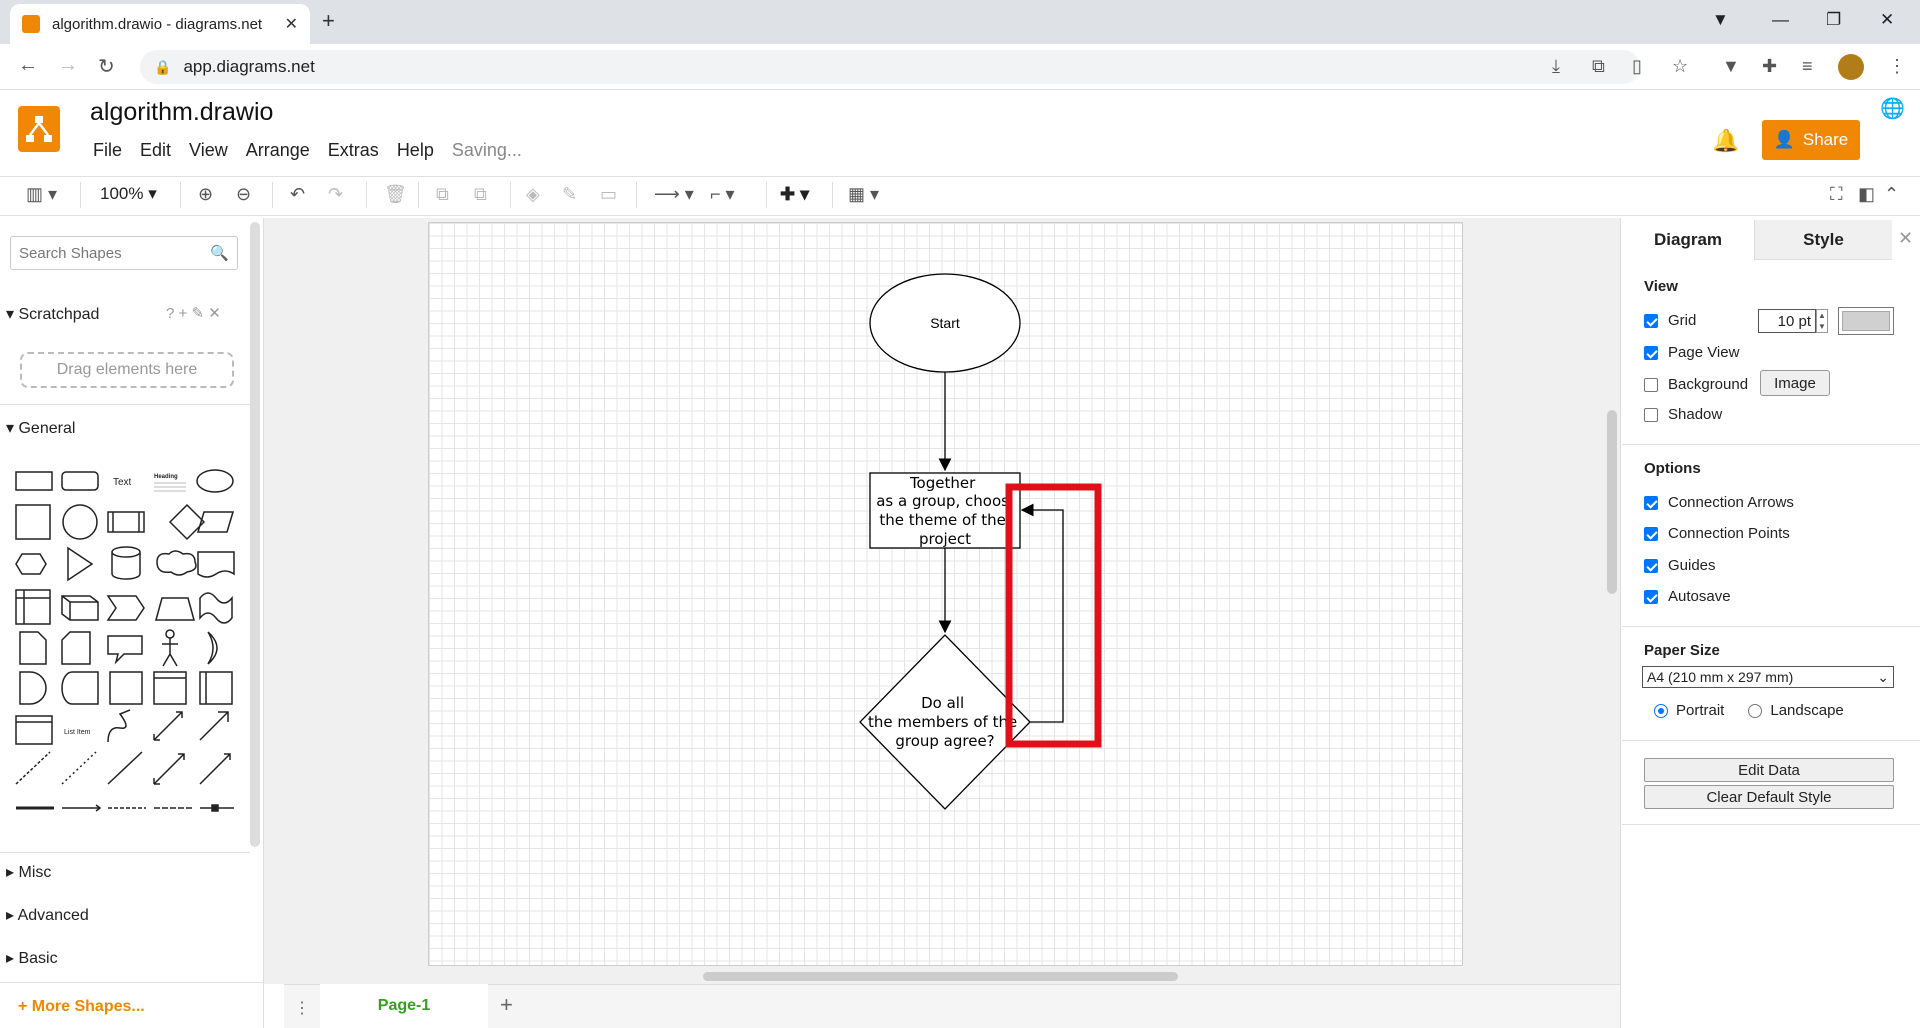 The width and height of the screenshot is (1920, 1028). I want to click on fullscreen-icon: ⛶, so click(1836, 194).